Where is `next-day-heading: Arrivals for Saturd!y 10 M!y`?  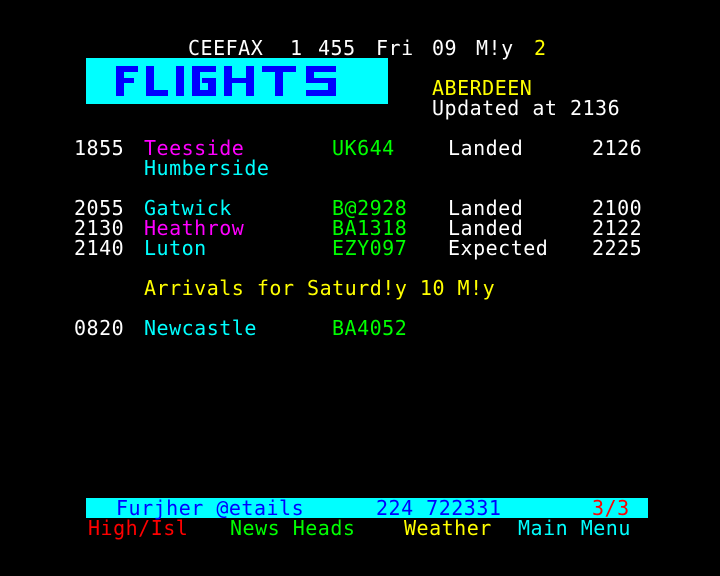 next-day-heading: Arrivals for Saturd!y 10 M!y is located at coordinates (320, 288).